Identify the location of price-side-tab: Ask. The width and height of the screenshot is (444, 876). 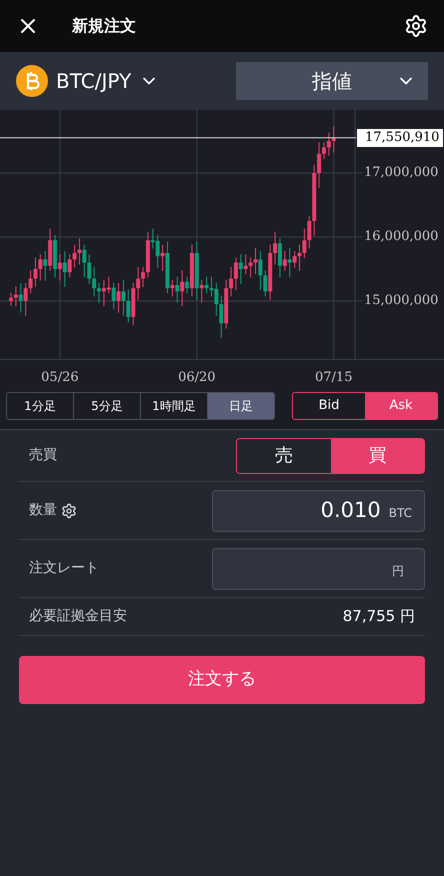
(401, 406).